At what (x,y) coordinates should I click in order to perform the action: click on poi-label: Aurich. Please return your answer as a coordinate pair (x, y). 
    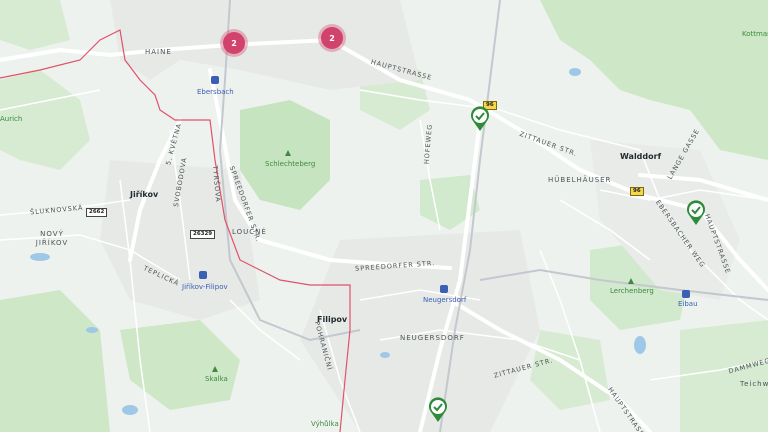
    Looking at the image, I should click on (11, 119).